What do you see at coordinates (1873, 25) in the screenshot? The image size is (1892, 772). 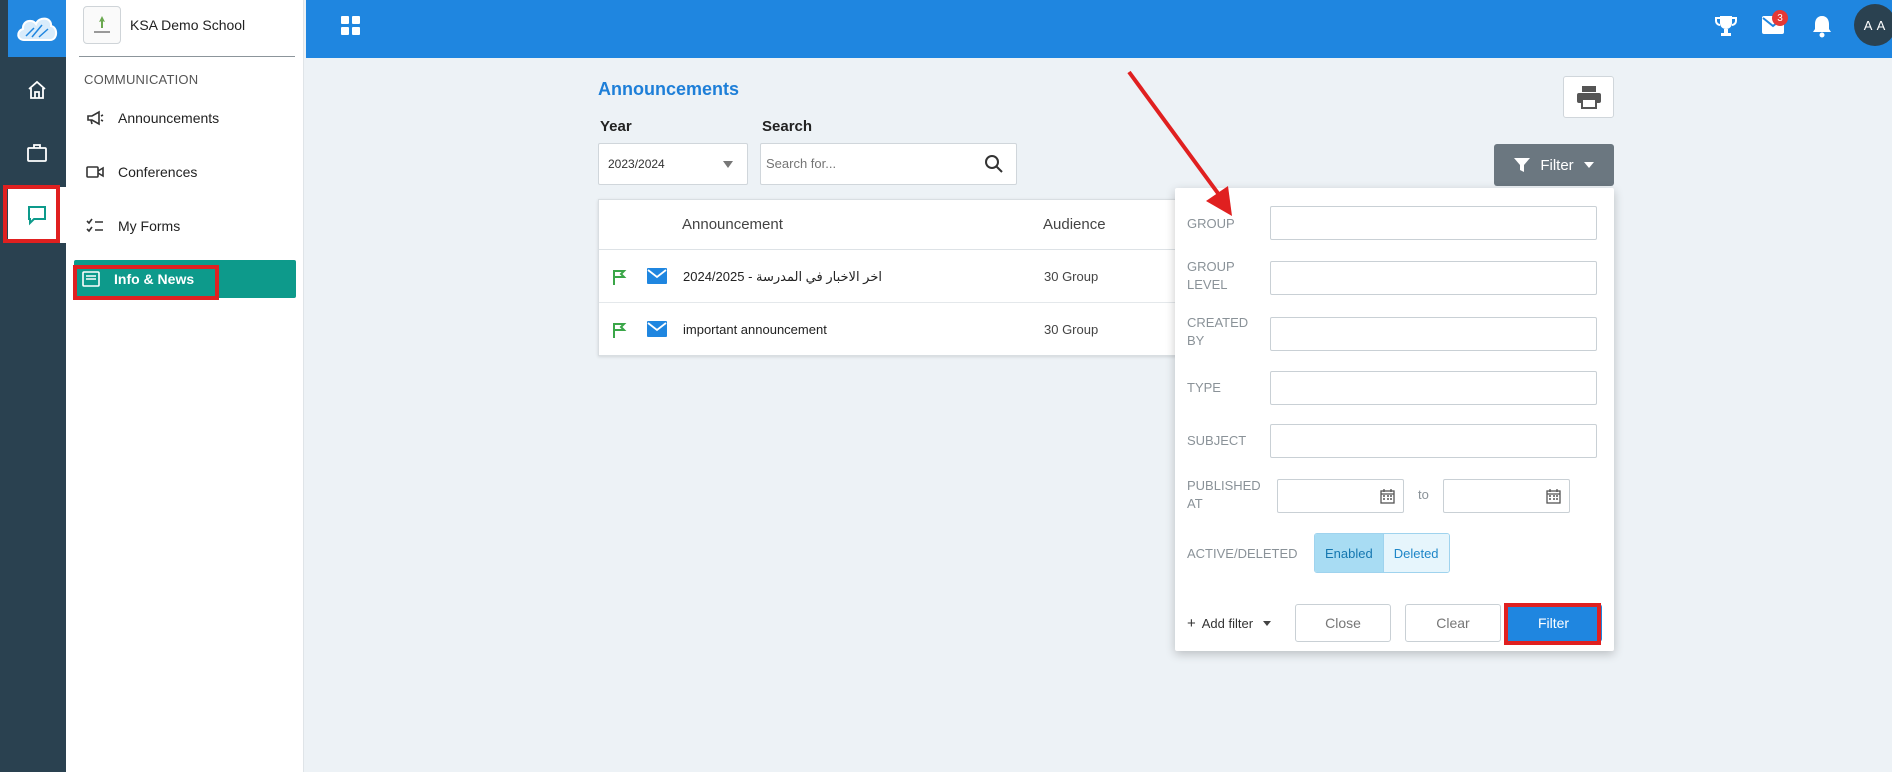 I see `user-avatar: A A` at bounding box center [1873, 25].